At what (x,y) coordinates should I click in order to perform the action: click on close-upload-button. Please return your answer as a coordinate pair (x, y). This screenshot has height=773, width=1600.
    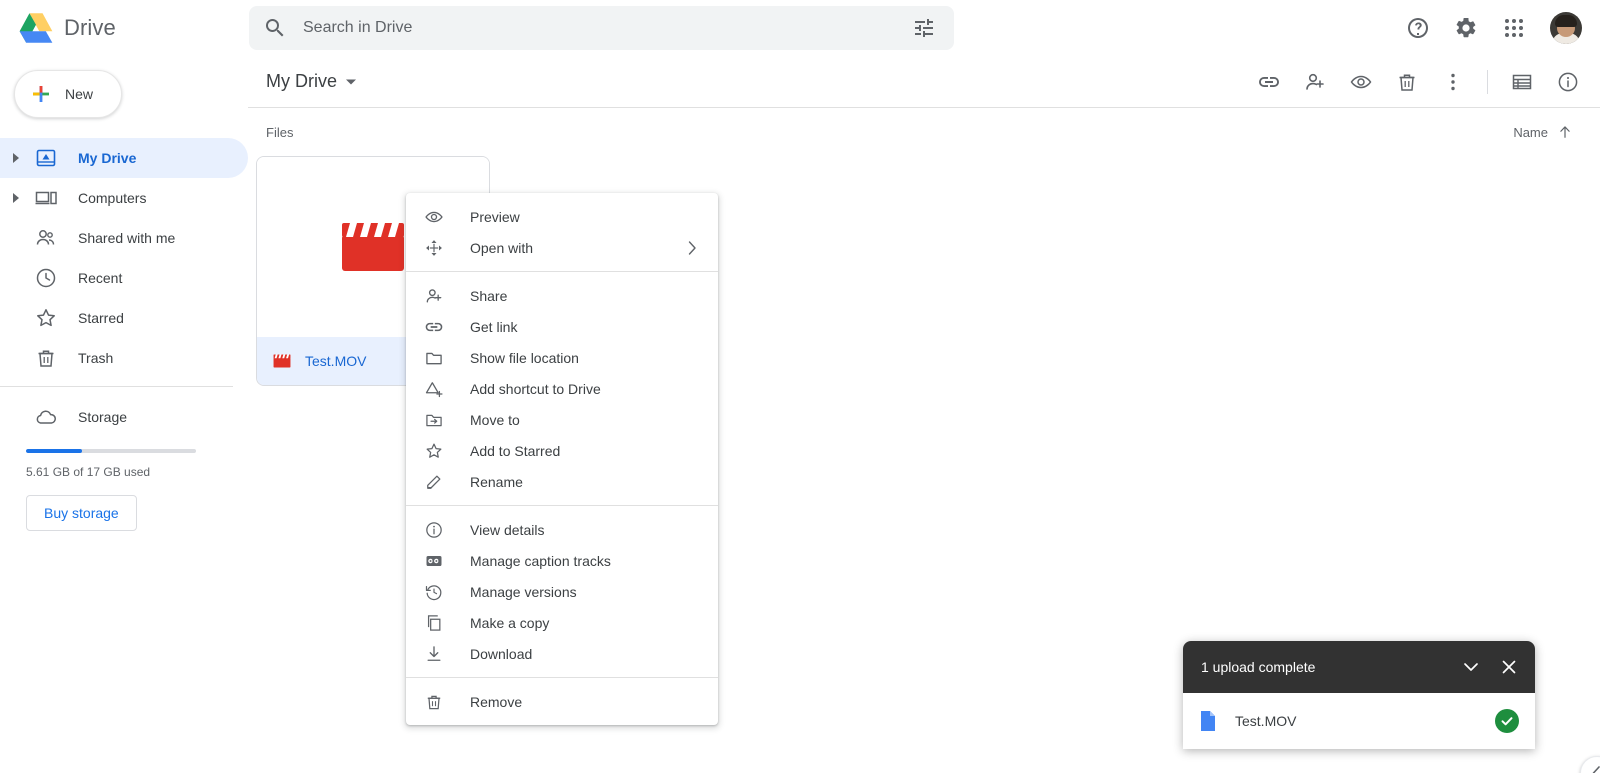
    Looking at the image, I should click on (1509, 667).